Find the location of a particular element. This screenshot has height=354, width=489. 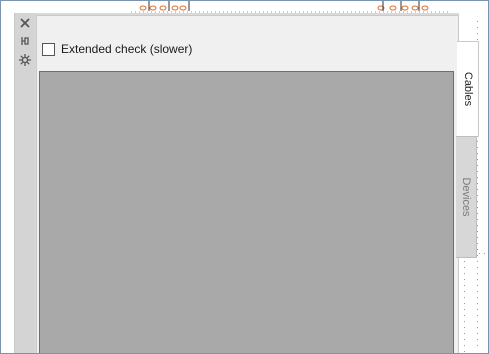

panel-toolbar: Extended check (slower) is located at coordinates (247, 43).